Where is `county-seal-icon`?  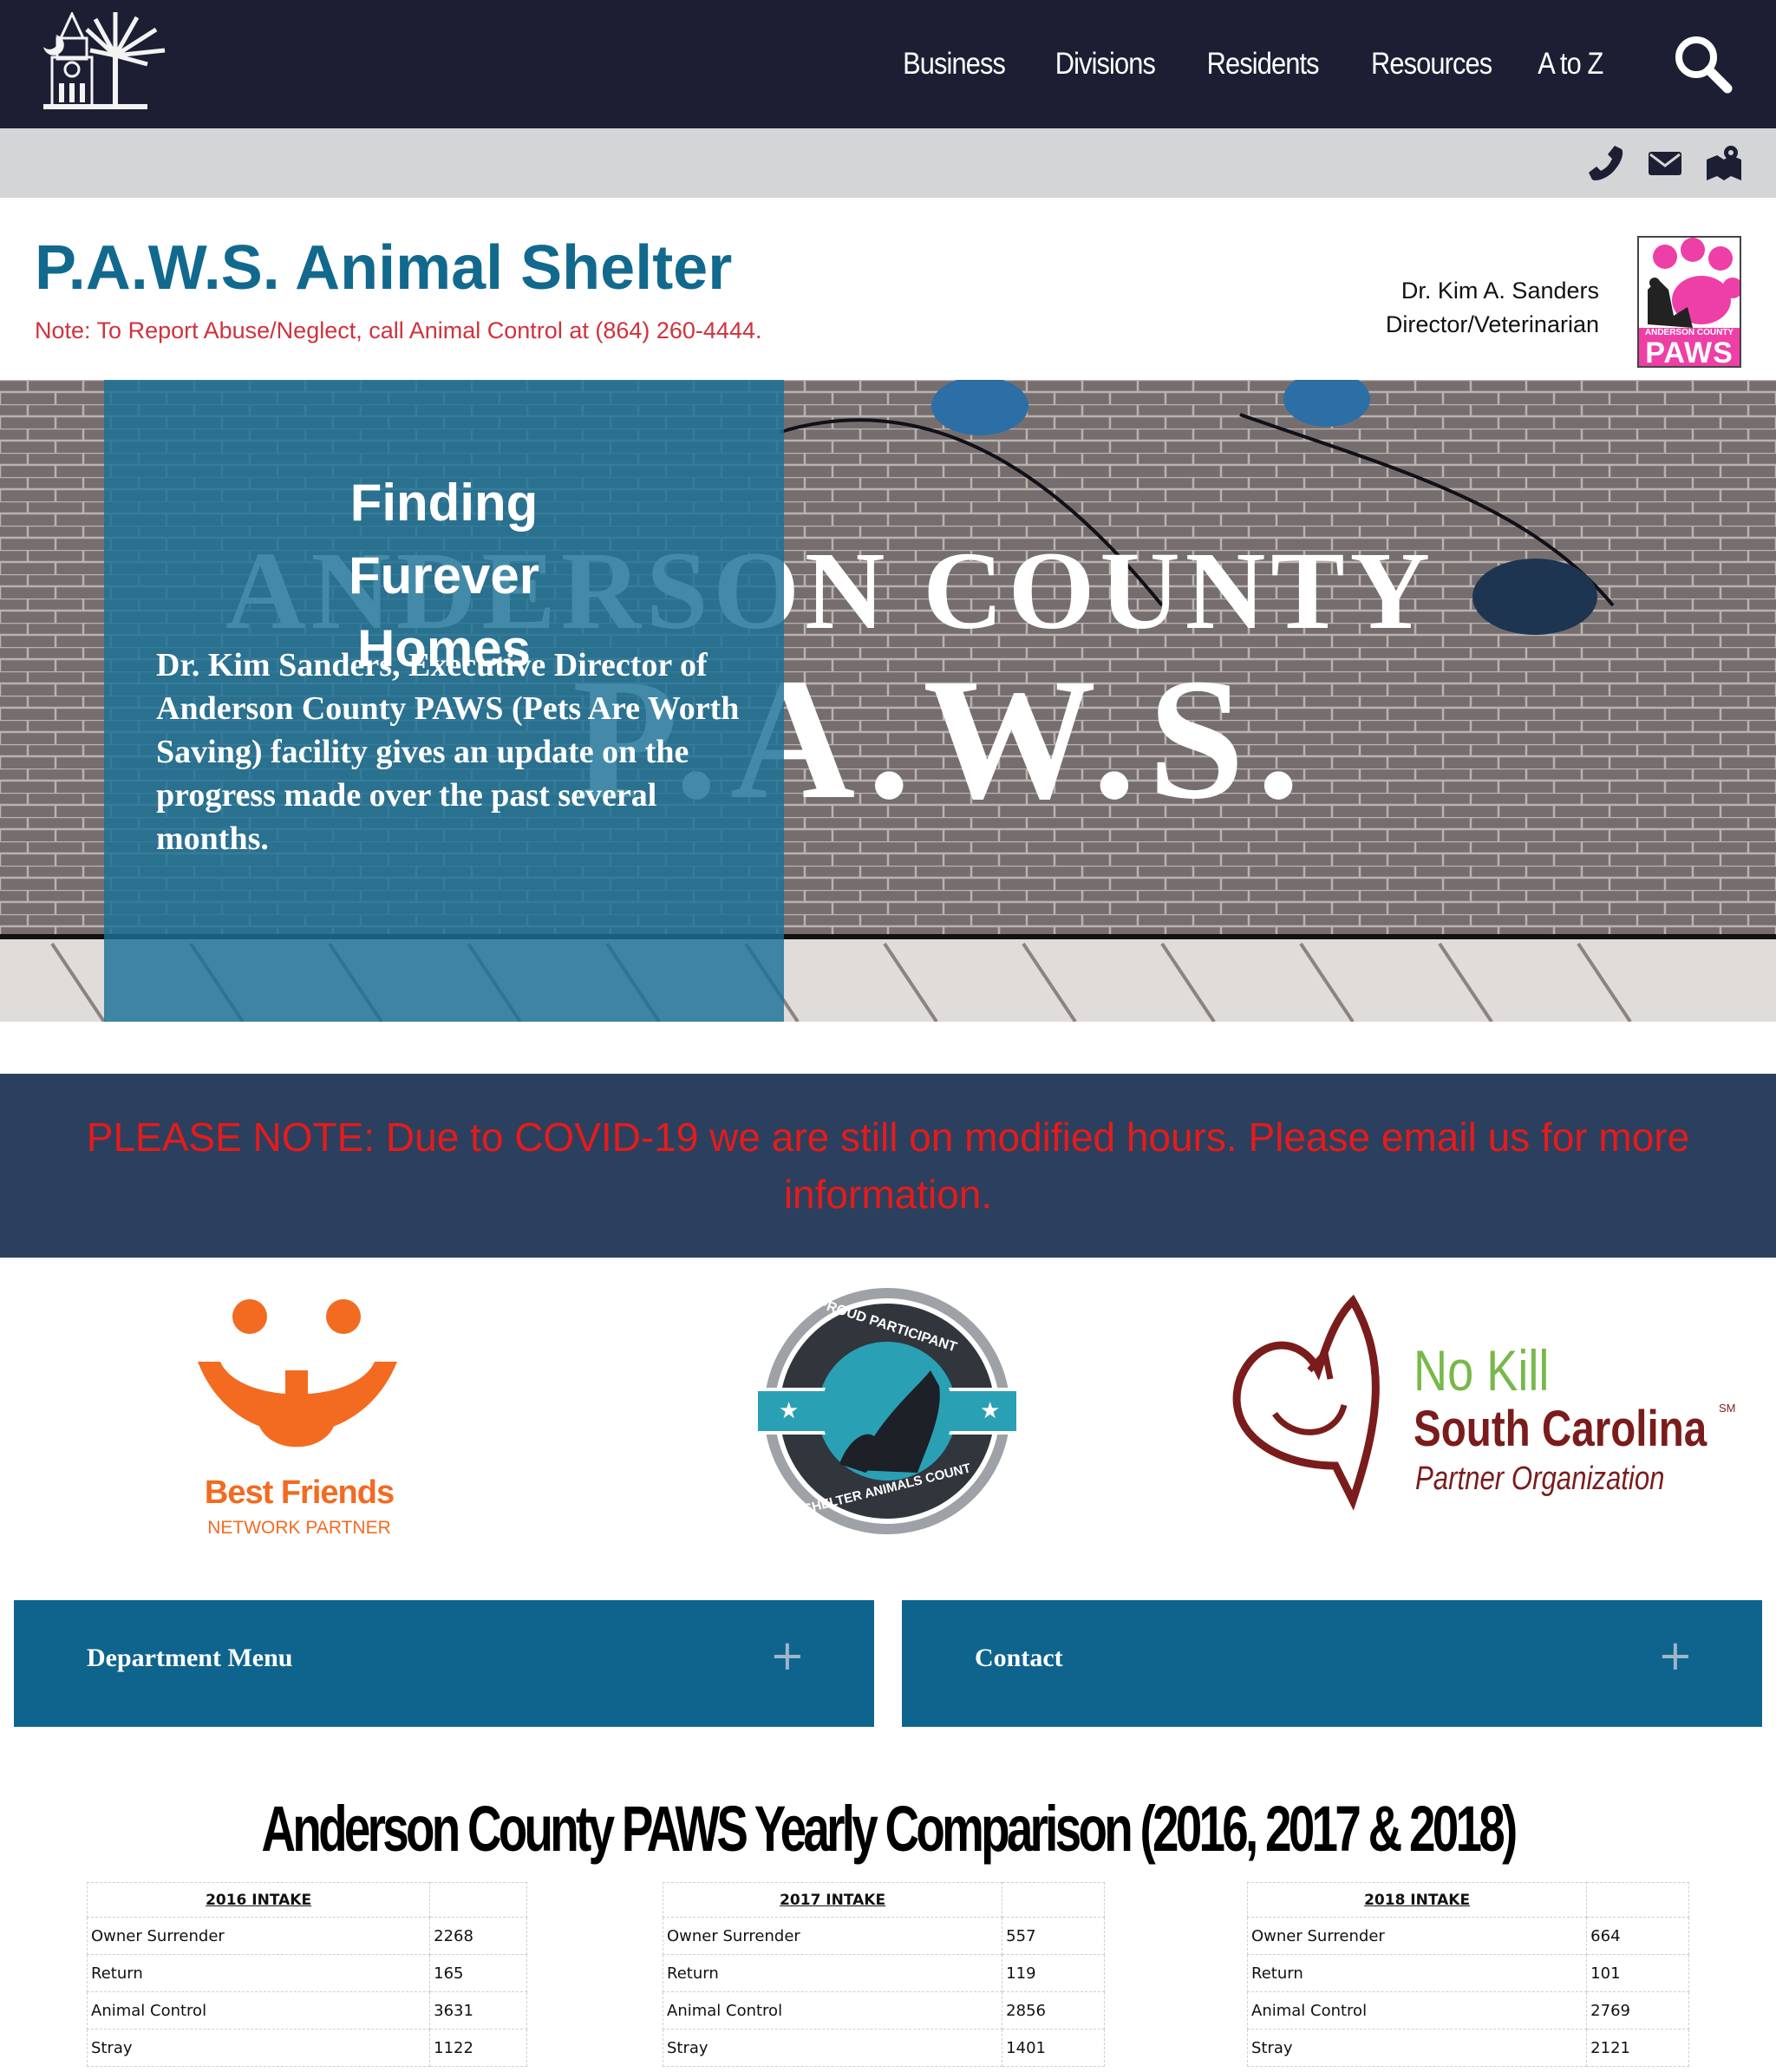
county-seal-icon is located at coordinates (104, 63).